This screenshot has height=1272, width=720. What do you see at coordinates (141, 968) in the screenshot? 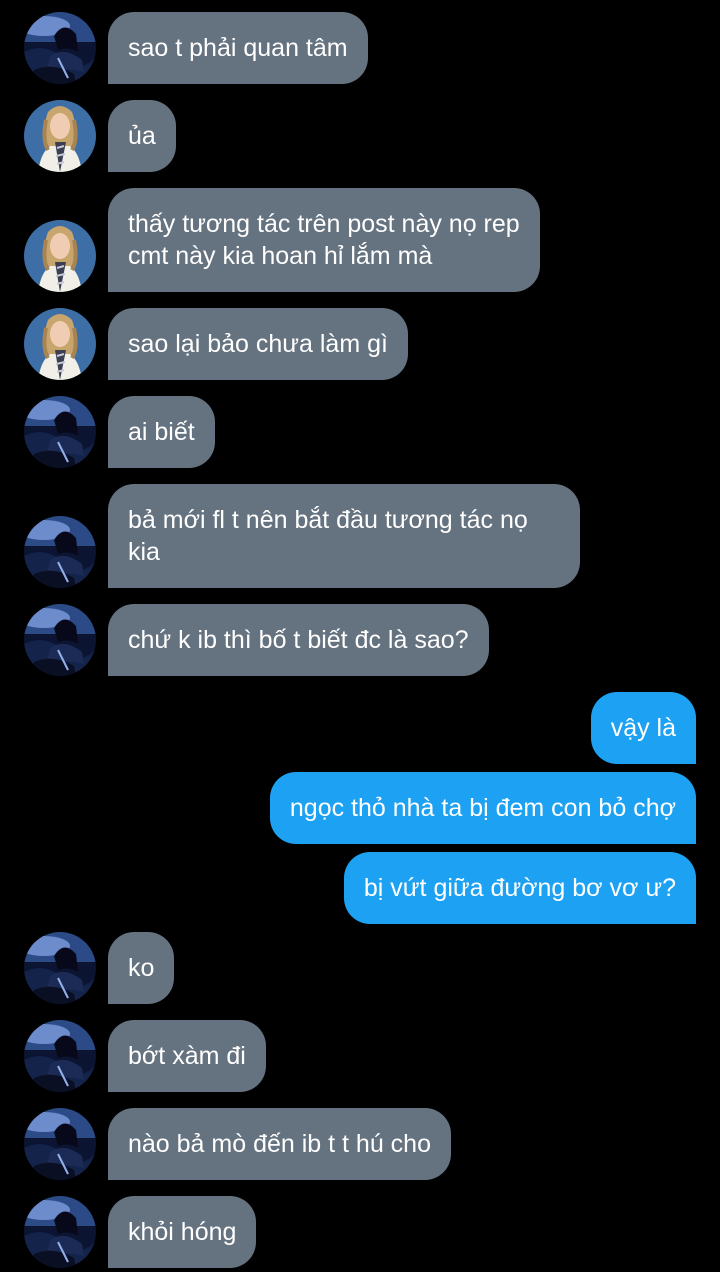
I see `message-bubble-incoming: ko` at bounding box center [141, 968].